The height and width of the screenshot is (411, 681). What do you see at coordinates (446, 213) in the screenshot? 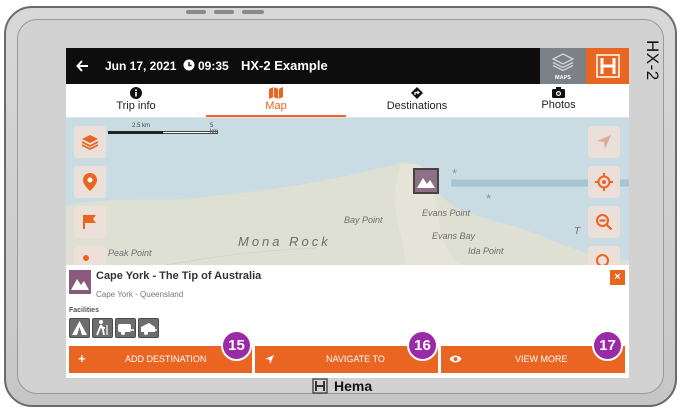
I see `map-place-label: Evans Point` at bounding box center [446, 213].